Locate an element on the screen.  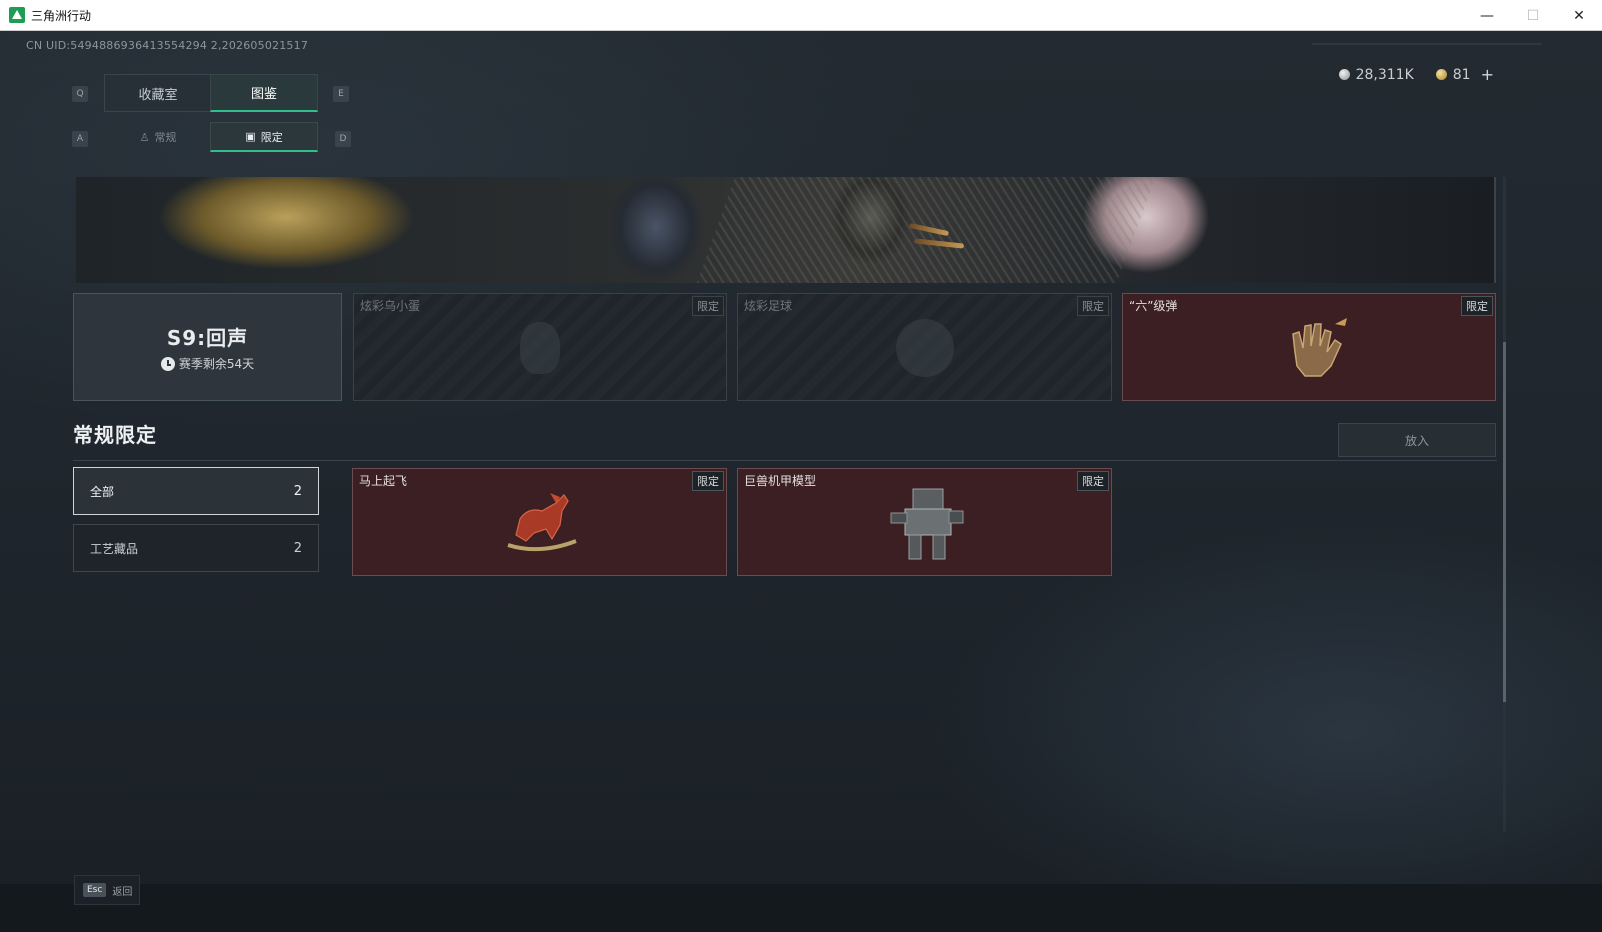
season-remaining: 赛季剩余54天 is located at coordinates (207, 363).